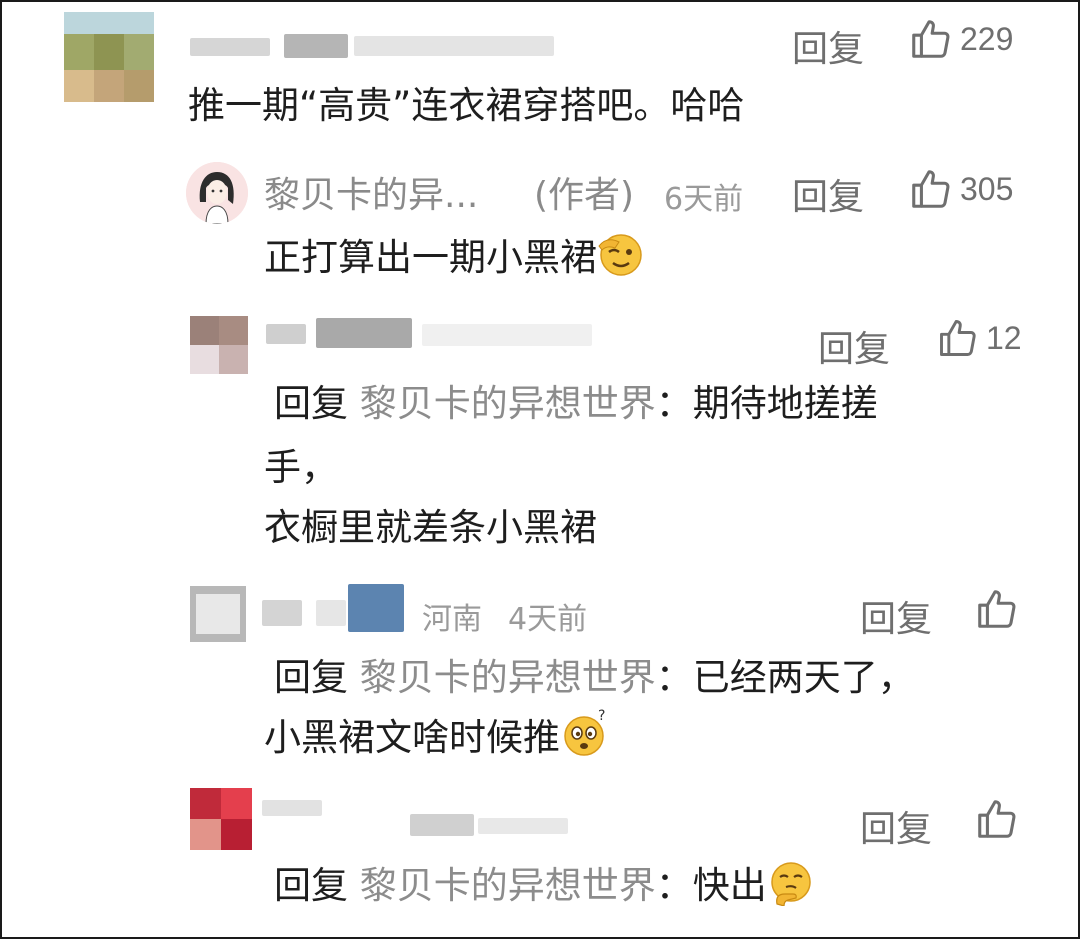 Image resolution: width=1080 pixels, height=939 pixels. I want to click on comment-text: 回复 黎贝卡的异想世界：已经两天了，, so click(594, 678).